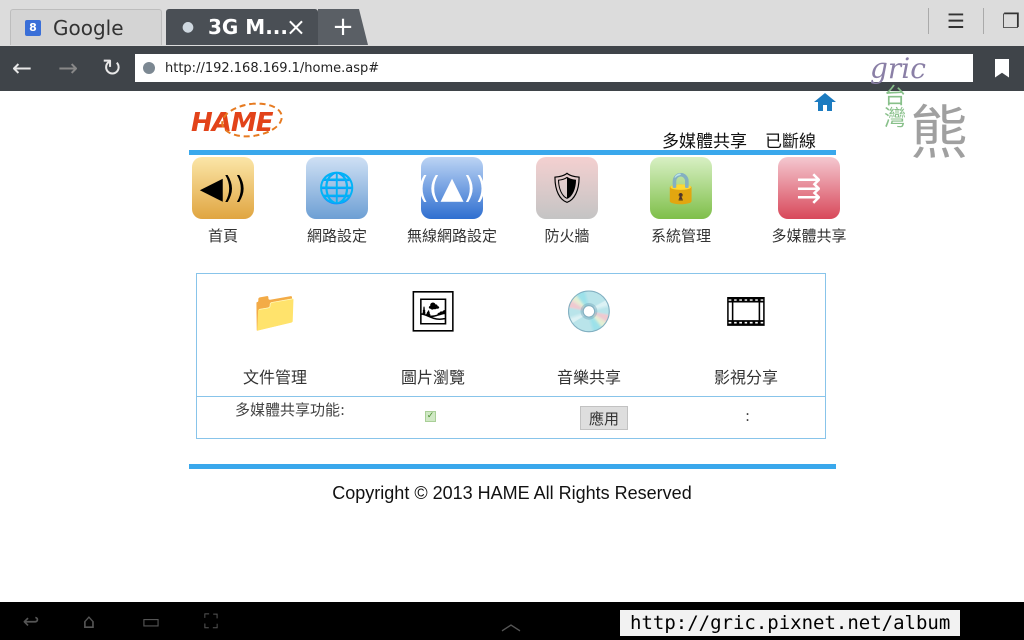  What do you see at coordinates (809, 188) in the screenshot?
I see `usb-drive-icon: ⇶` at bounding box center [809, 188].